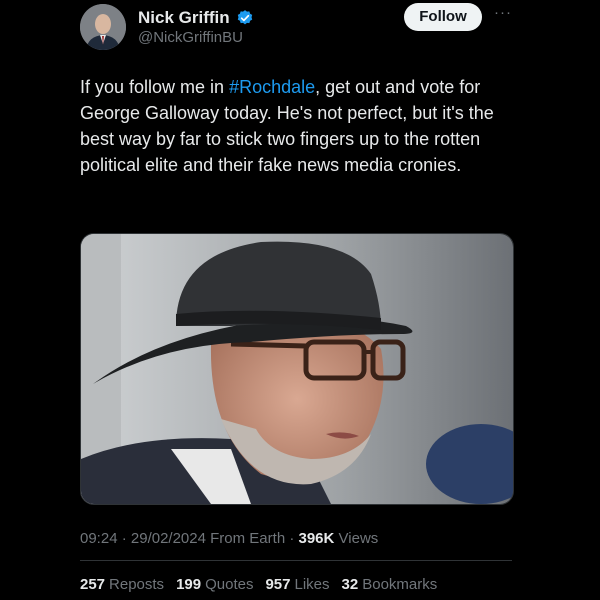 Image resolution: width=600 pixels, height=600 pixels. What do you see at coordinates (503, 12) in the screenshot?
I see `more-horizontal-icon: ···` at bounding box center [503, 12].